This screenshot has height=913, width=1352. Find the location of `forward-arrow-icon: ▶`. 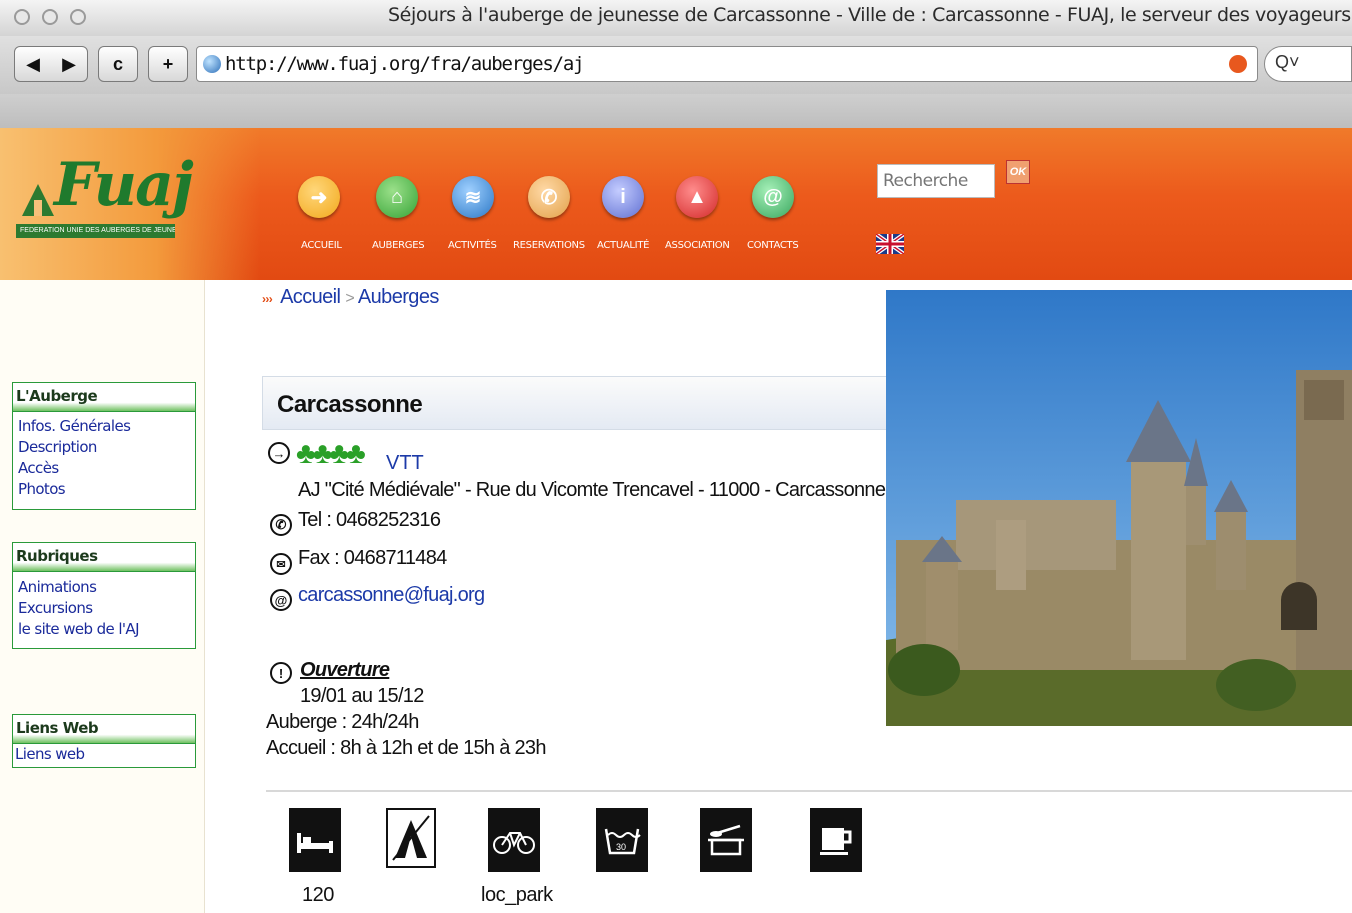

forward-arrow-icon: ▶ is located at coordinates (69, 64).